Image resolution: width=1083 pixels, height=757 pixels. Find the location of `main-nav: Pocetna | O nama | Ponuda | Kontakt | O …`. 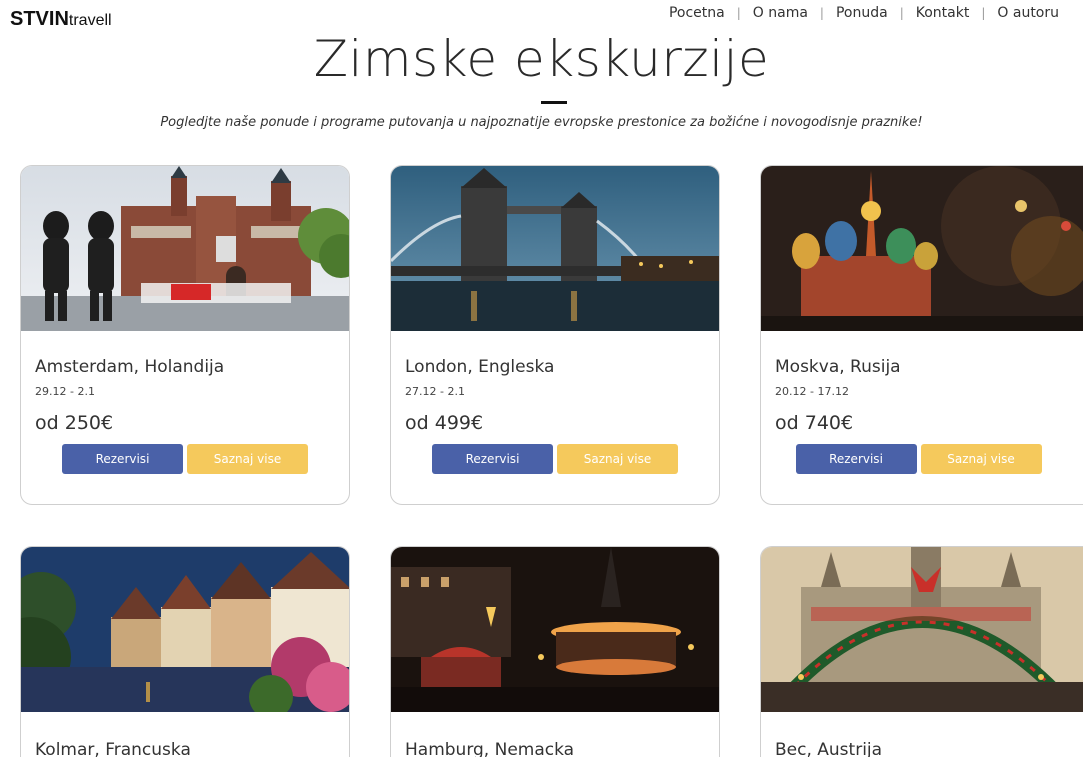

main-nav: Pocetna | O nama | Ponuda | Kontakt | O … is located at coordinates (864, 13).